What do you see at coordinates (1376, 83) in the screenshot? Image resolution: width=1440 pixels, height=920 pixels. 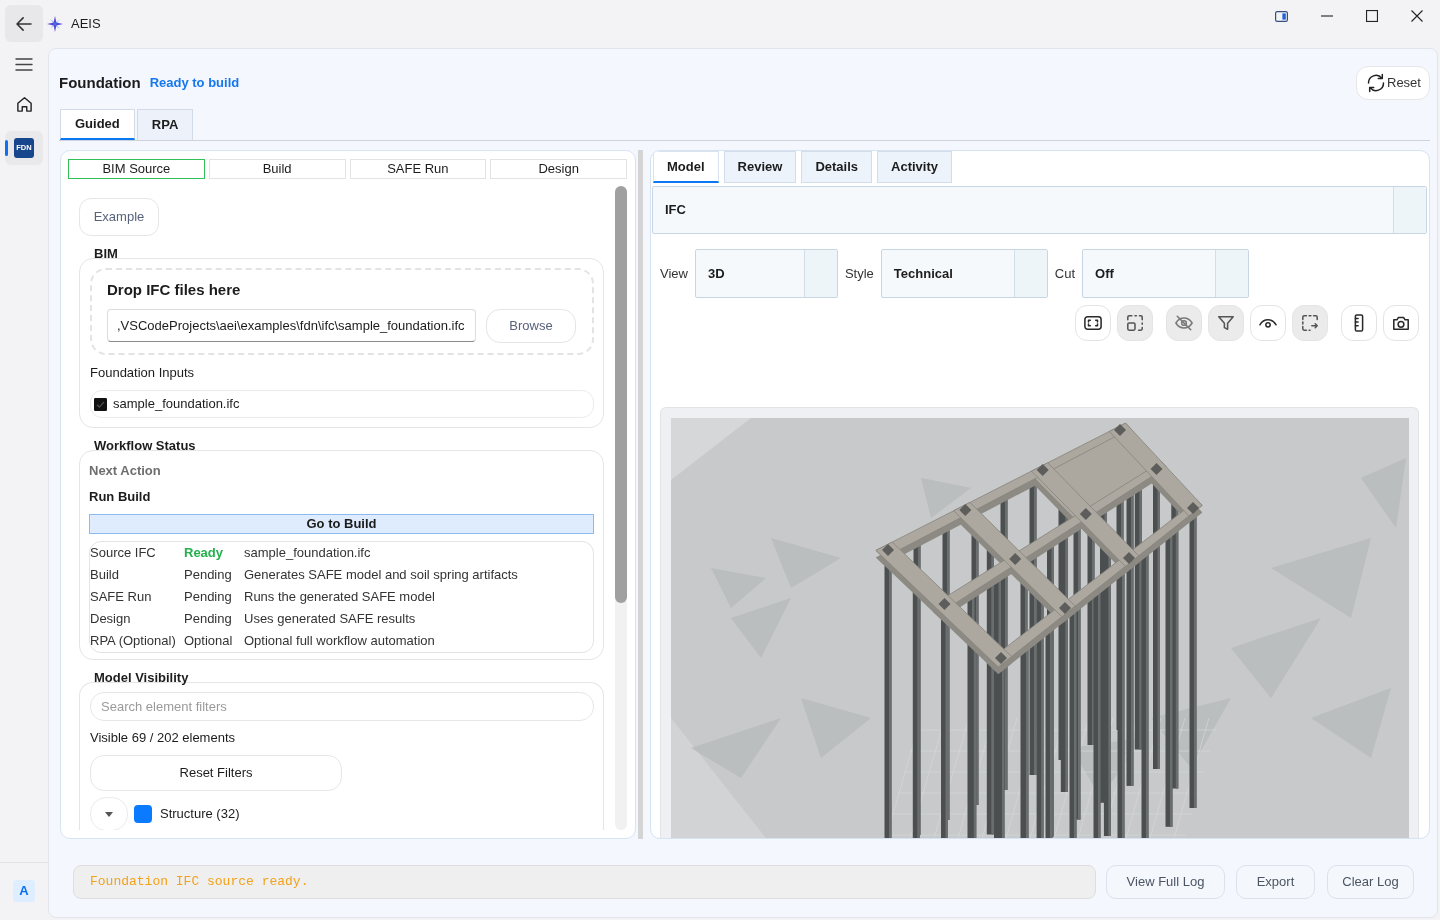 I see `refresh-icon` at bounding box center [1376, 83].